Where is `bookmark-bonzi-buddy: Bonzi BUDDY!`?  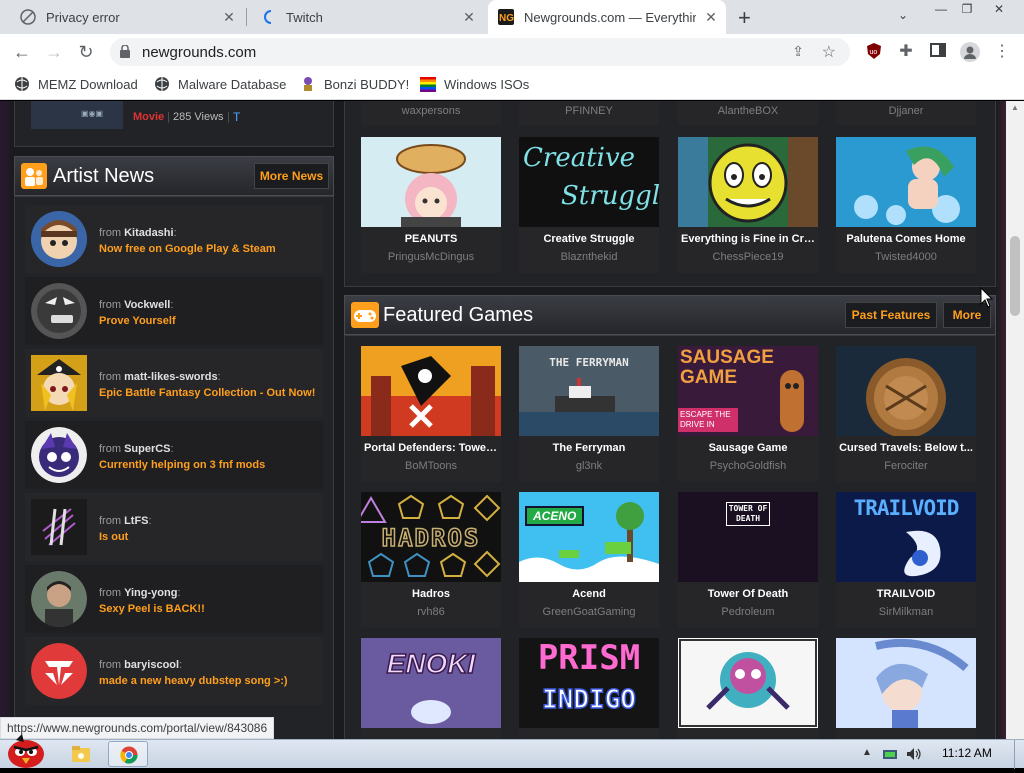 bookmark-bonzi-buddy: Bonzi BUDDY! is located at coordinates (354, 84).